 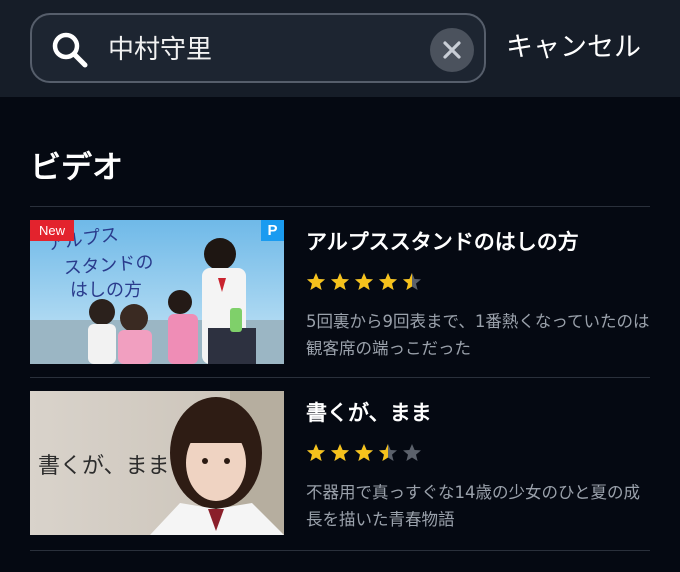 I want to click on thumbnail-image: 書くが、まま, so click(x=157, y=463).